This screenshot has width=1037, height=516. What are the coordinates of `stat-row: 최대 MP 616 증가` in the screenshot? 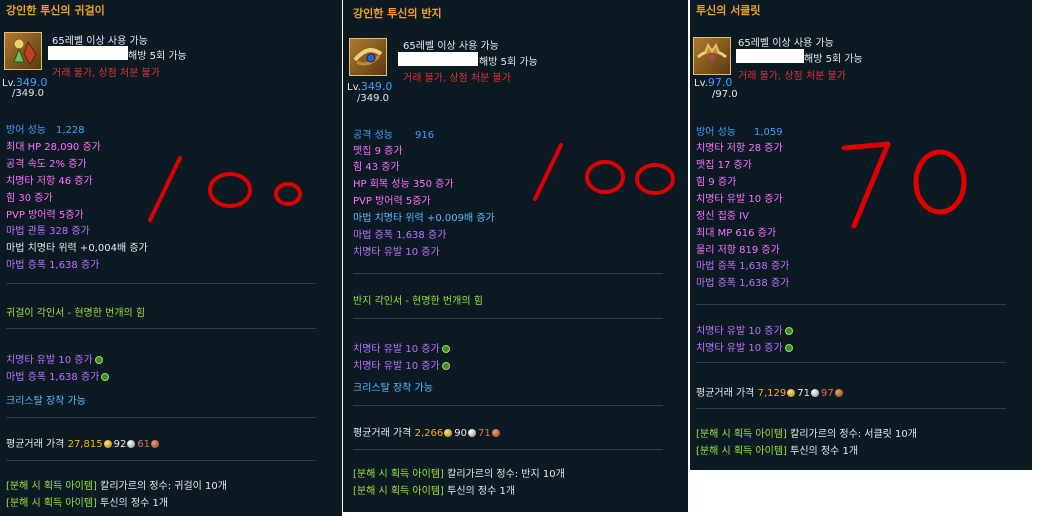 It's located at (736, 233).